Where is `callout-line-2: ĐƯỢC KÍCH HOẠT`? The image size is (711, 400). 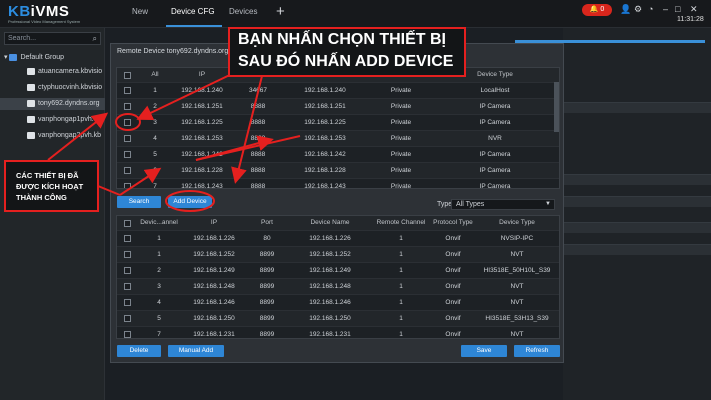 callout-line-2: ĐƯỢC KÍCH HOẠT is located at coordinates (50, 186).